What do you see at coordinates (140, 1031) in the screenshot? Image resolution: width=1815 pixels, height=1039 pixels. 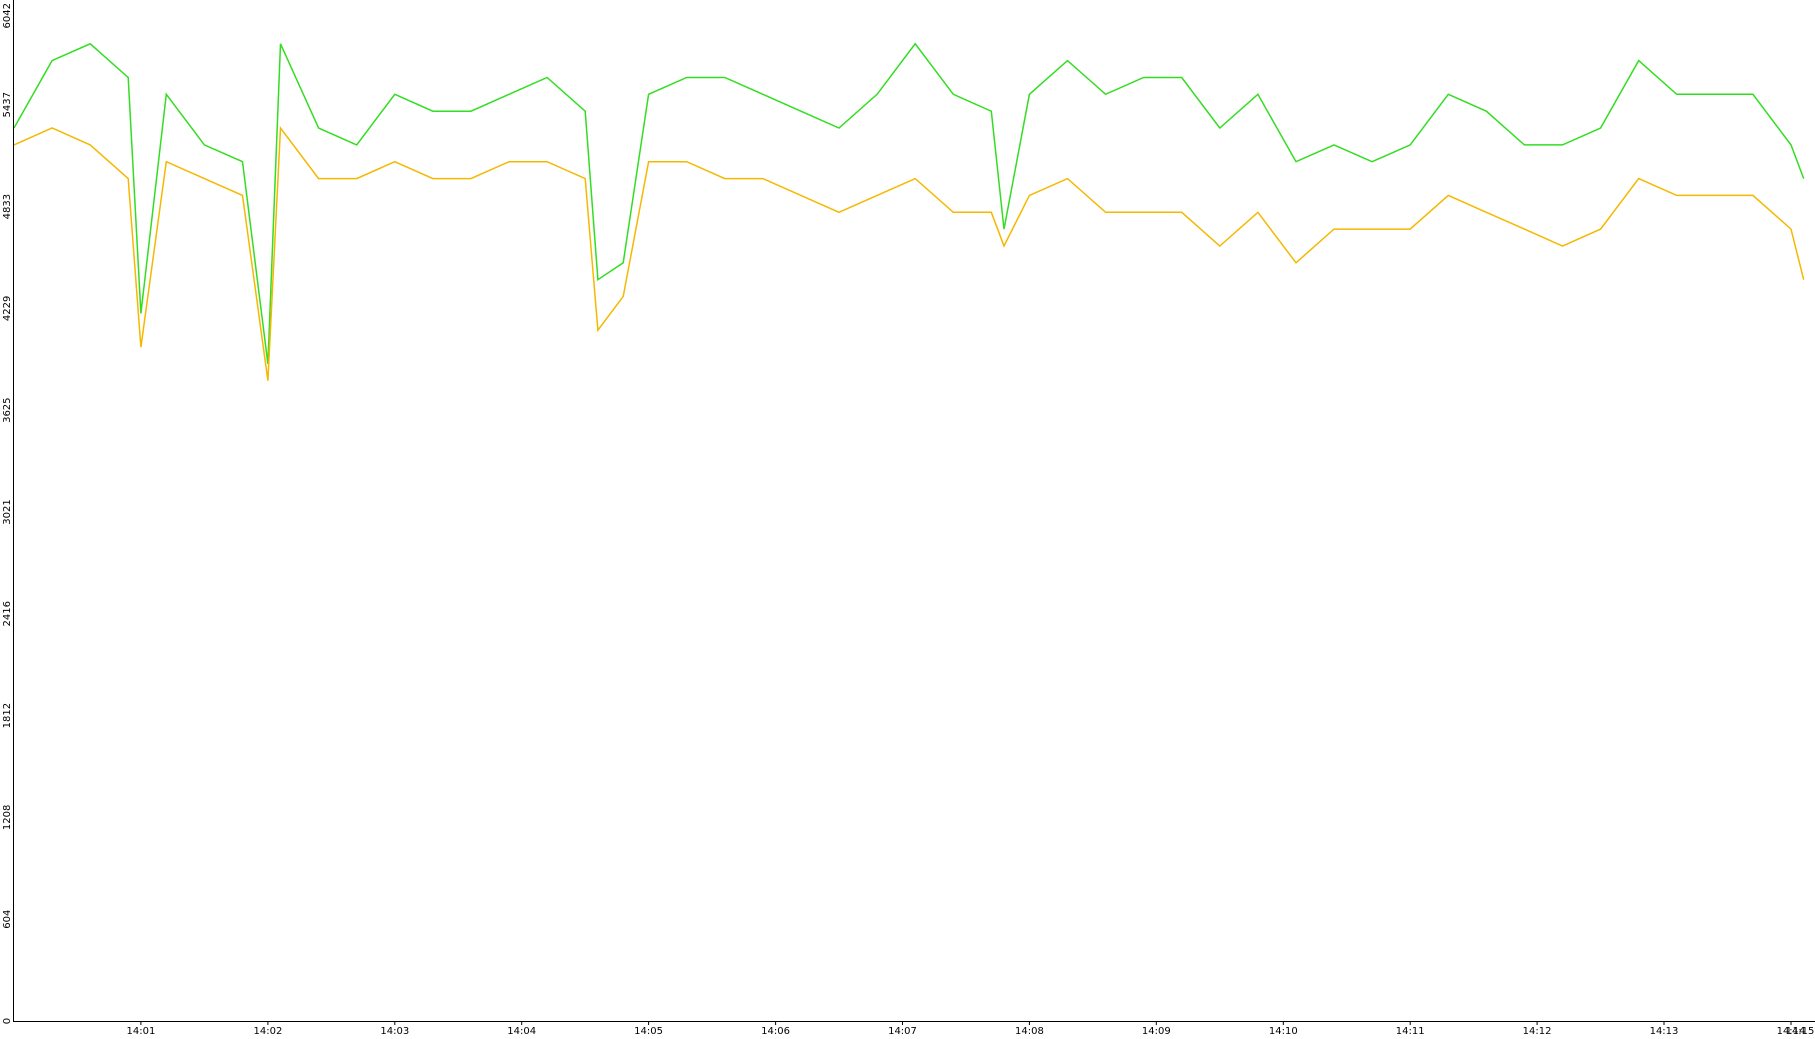 I see `x-tick-label: 14:01` at bounding box center [140, 1031].